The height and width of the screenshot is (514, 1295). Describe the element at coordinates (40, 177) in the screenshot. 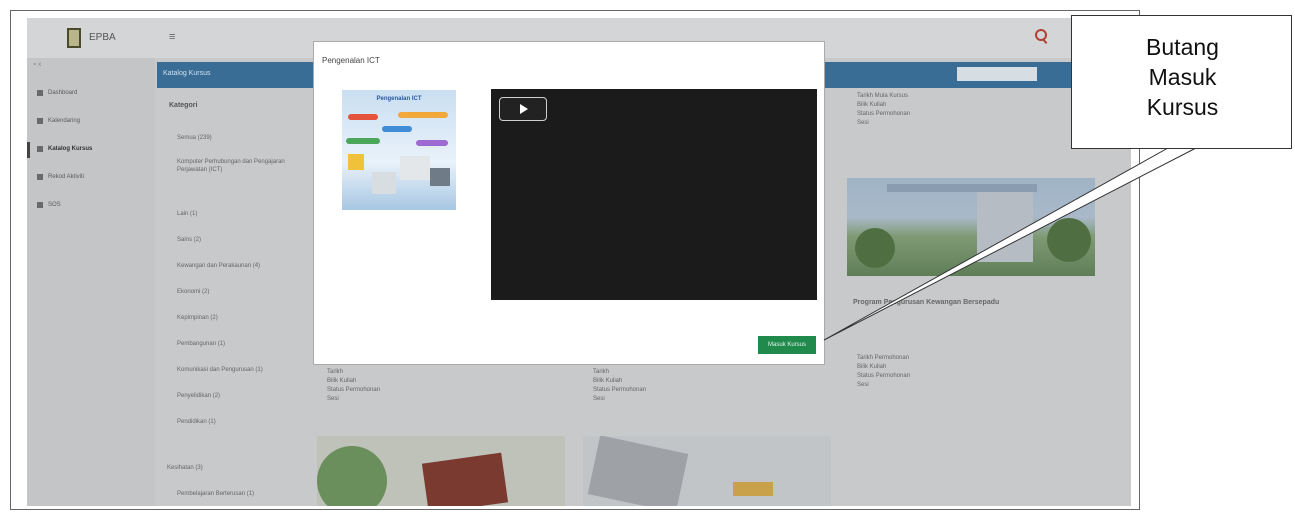

I see `record-icon` at that location.